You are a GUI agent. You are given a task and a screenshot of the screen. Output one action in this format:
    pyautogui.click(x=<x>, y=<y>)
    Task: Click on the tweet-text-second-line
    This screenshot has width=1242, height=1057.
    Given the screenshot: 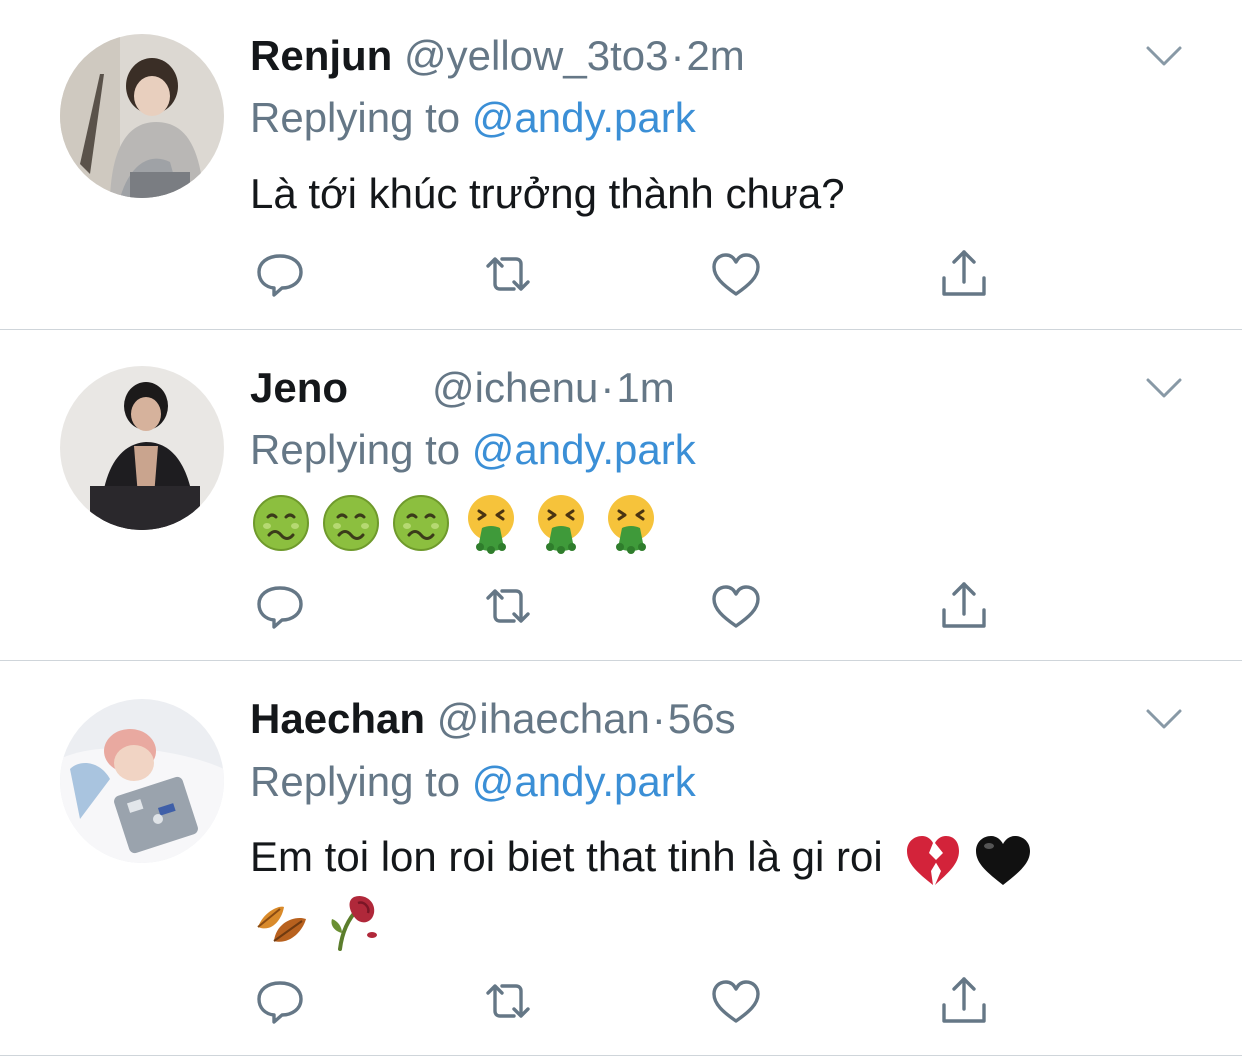 What is the action you would take?
    pyautogui.click(x=320, y=918)
    